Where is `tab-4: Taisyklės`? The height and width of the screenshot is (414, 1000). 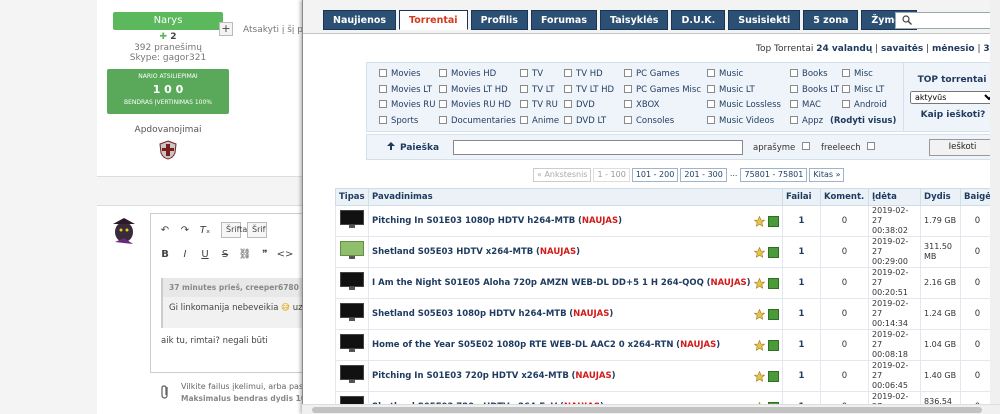
tab-4: Taisyklės is located at coordinates (634, 20).